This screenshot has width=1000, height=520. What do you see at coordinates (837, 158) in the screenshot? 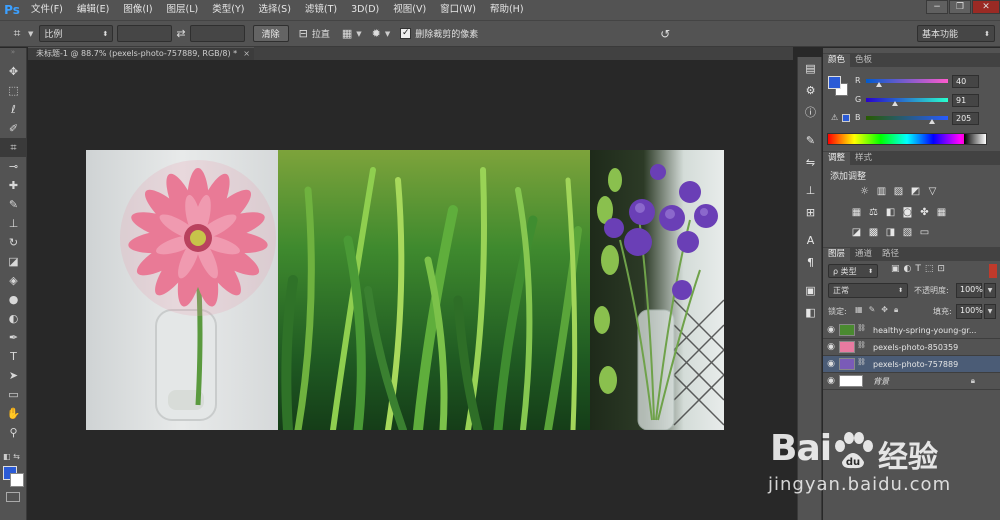
I see `tab-adjustments: 调整` at bounding box center [837, 158].